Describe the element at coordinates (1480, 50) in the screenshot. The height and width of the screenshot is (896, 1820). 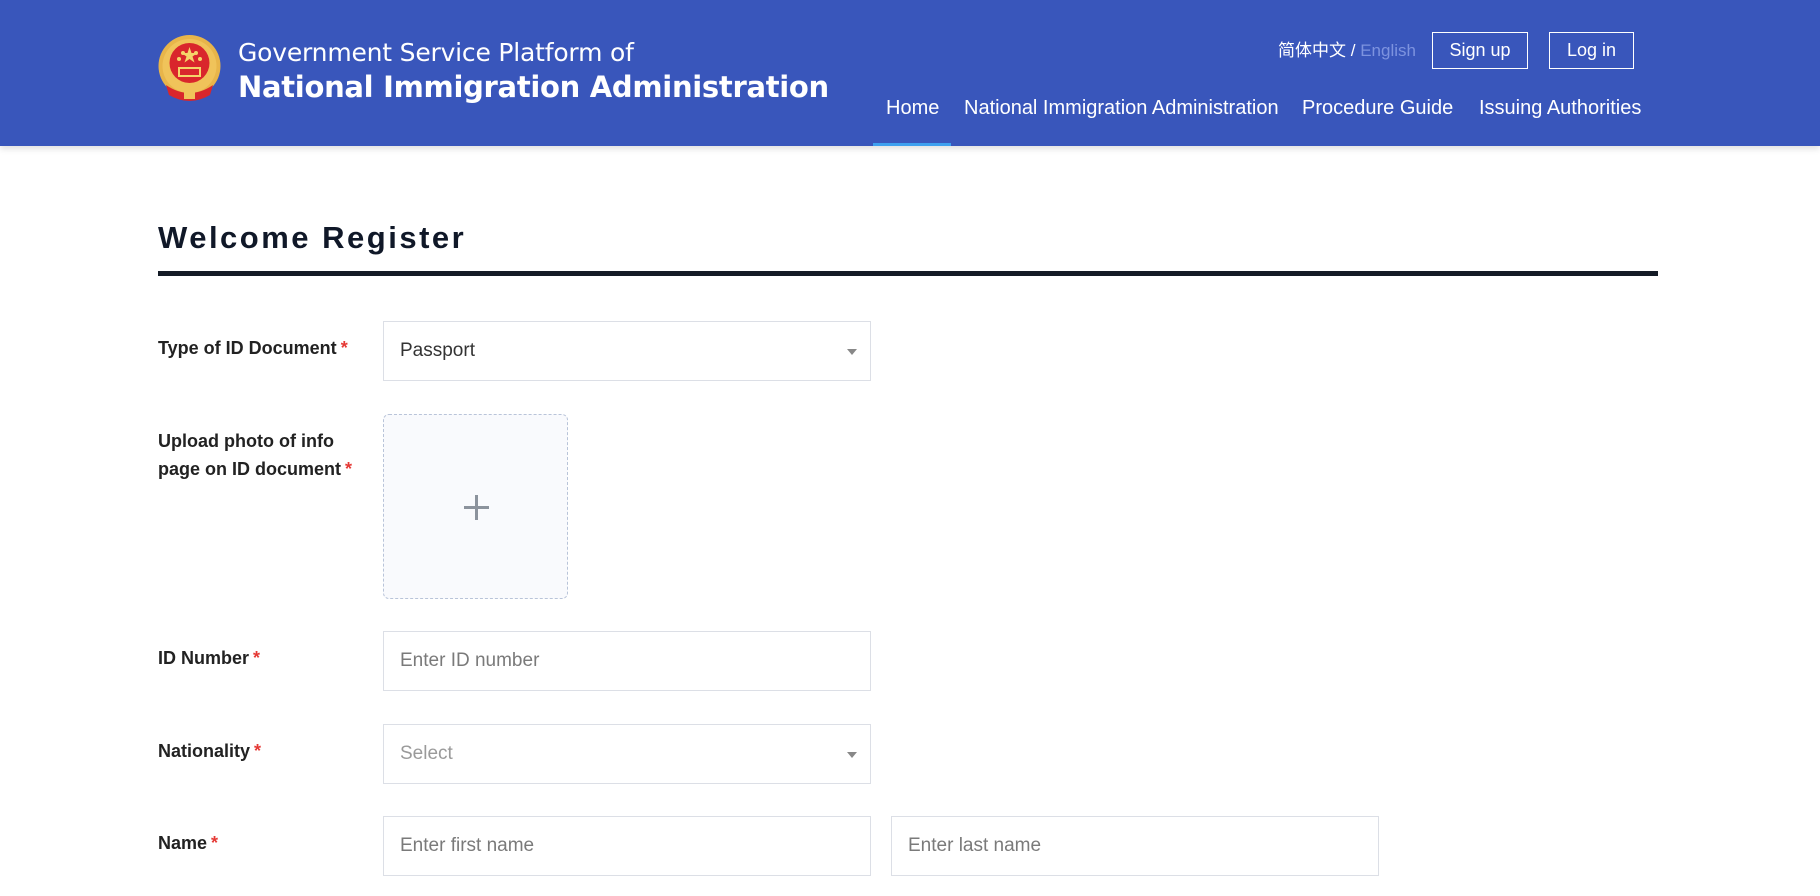
I see `signup-button: Sign up` at that location.